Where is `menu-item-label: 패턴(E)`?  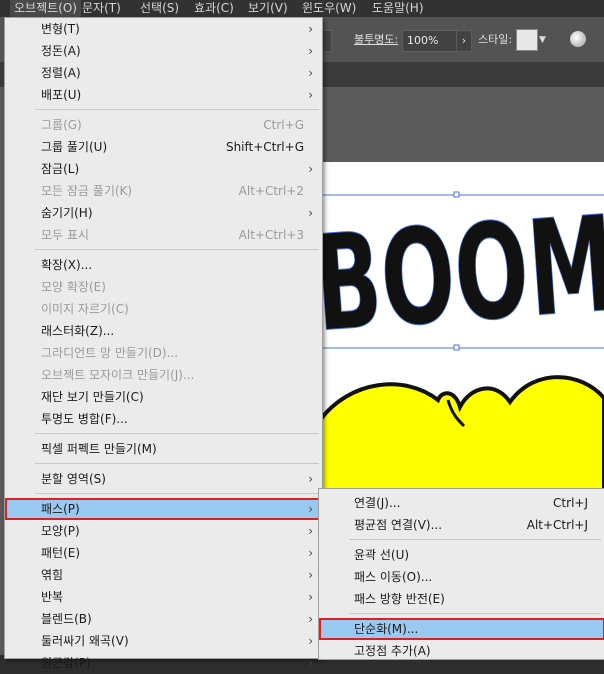 menu-item-label: 패턴(E) is located at coordinates (61, 553).